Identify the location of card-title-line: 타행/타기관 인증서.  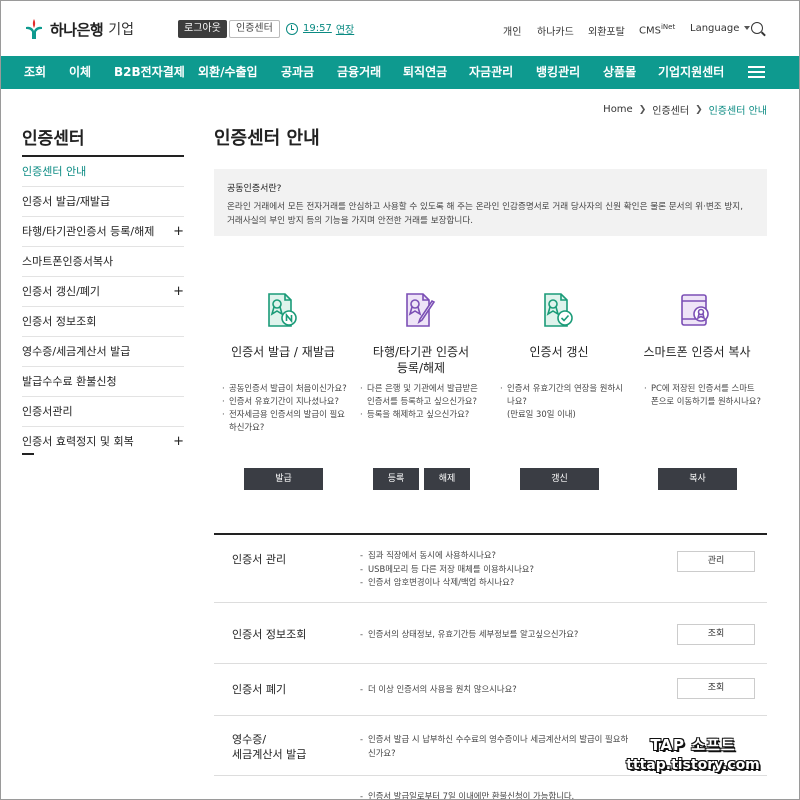
(421, 352).